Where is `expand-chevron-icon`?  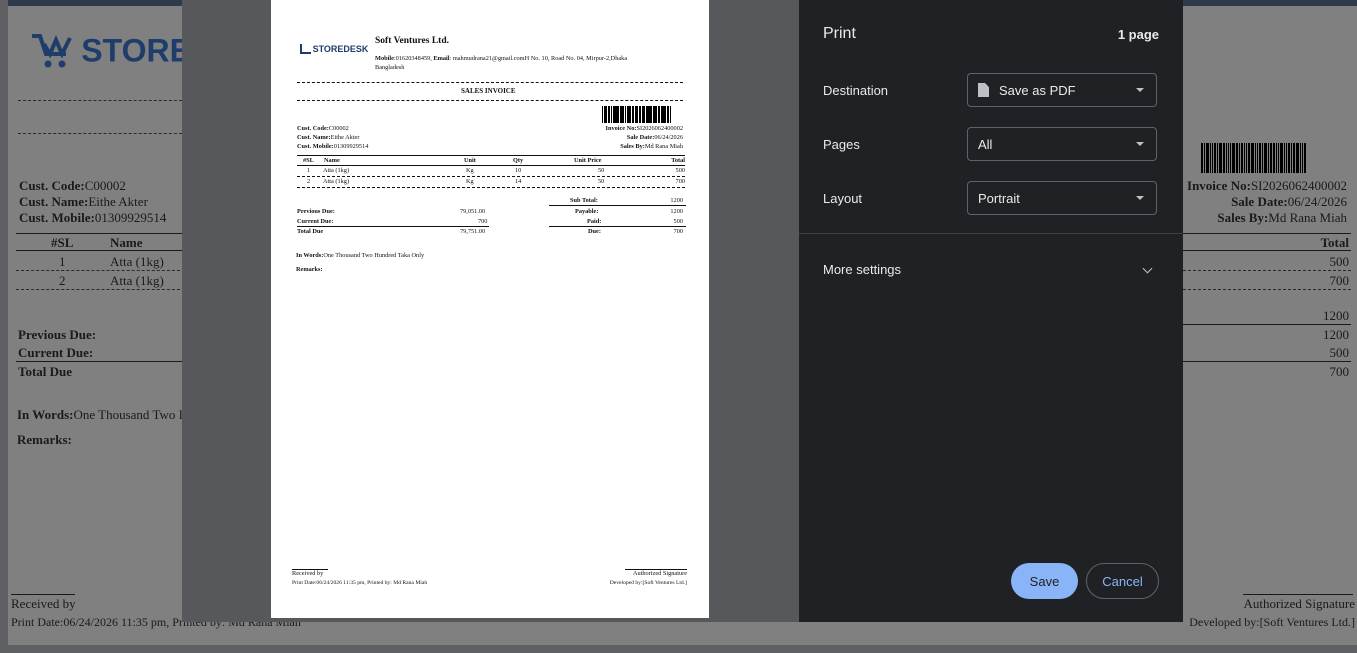 expand-chevron-icon is located at coordinates (1147, 268).